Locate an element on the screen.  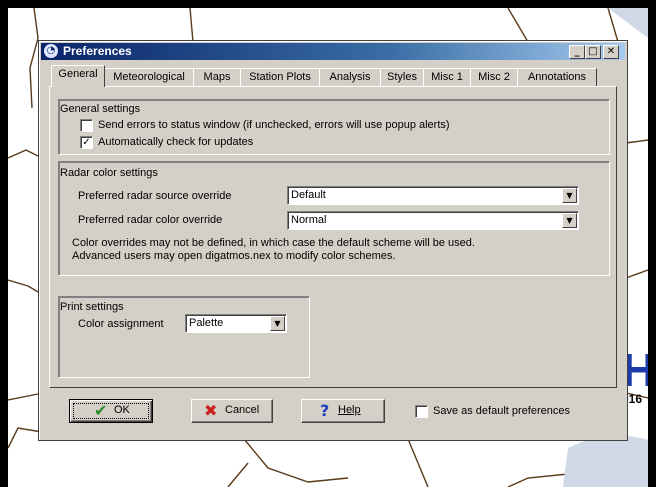
help-button: ? Help is located at coordinates (343, 411).